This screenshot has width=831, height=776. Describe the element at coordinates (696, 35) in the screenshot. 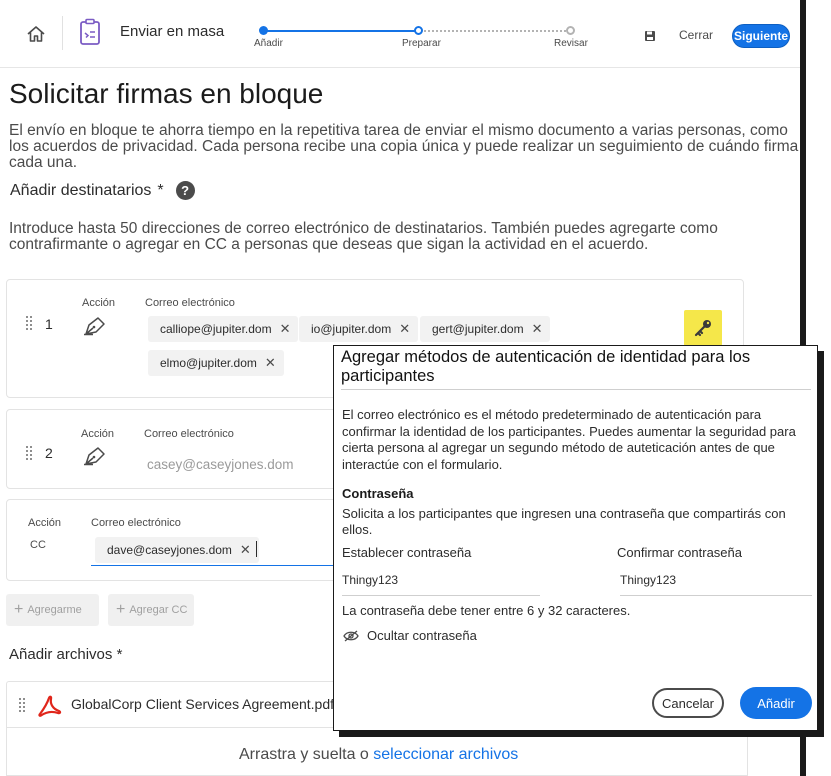

I see `close-button: Cerrar` at that location.